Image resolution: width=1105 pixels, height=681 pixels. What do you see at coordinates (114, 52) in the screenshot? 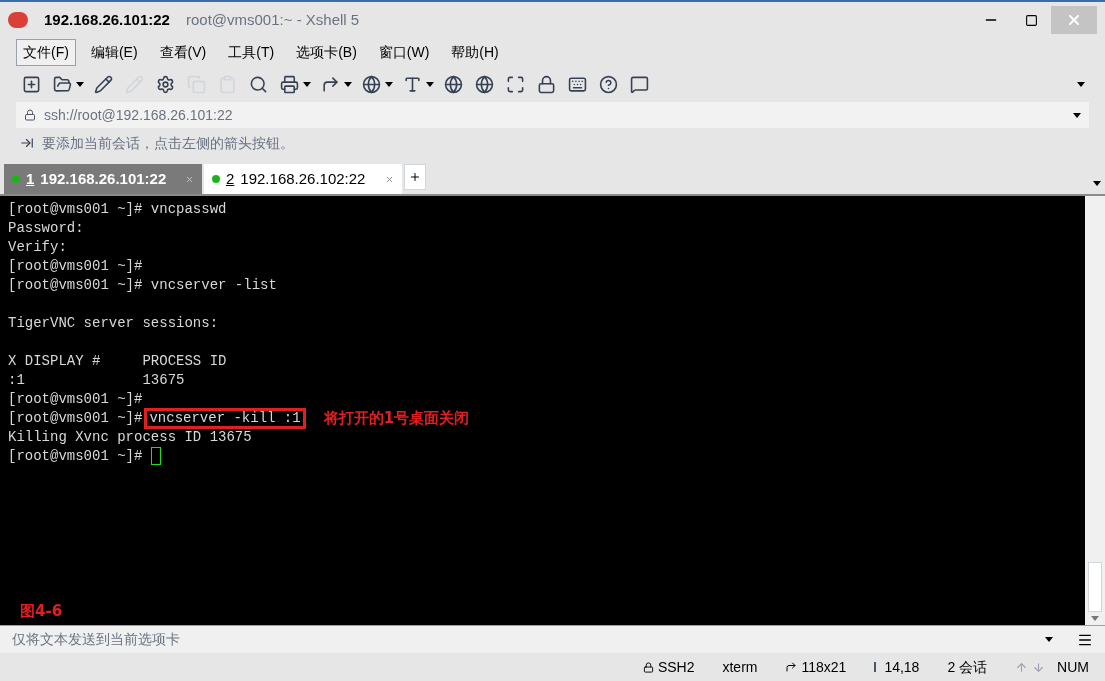
I see `menu-item: 编辑(E)` at bounding box center [114, 52].